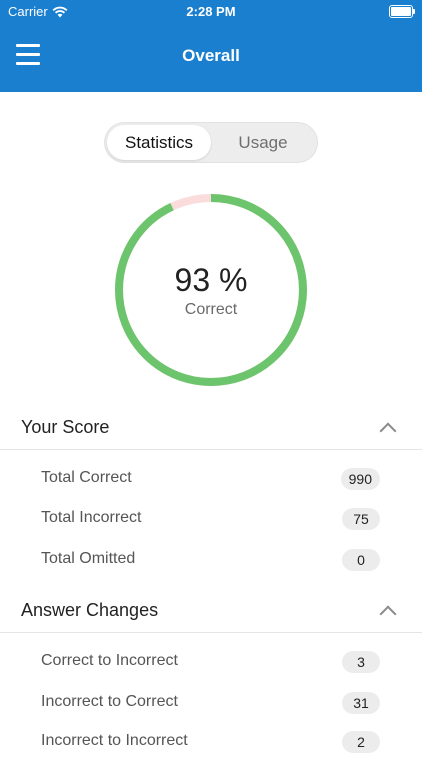  Describe the element at coordinates (91, 517) in the screenshot. I see `row-label: Total Incorrect` at that location.